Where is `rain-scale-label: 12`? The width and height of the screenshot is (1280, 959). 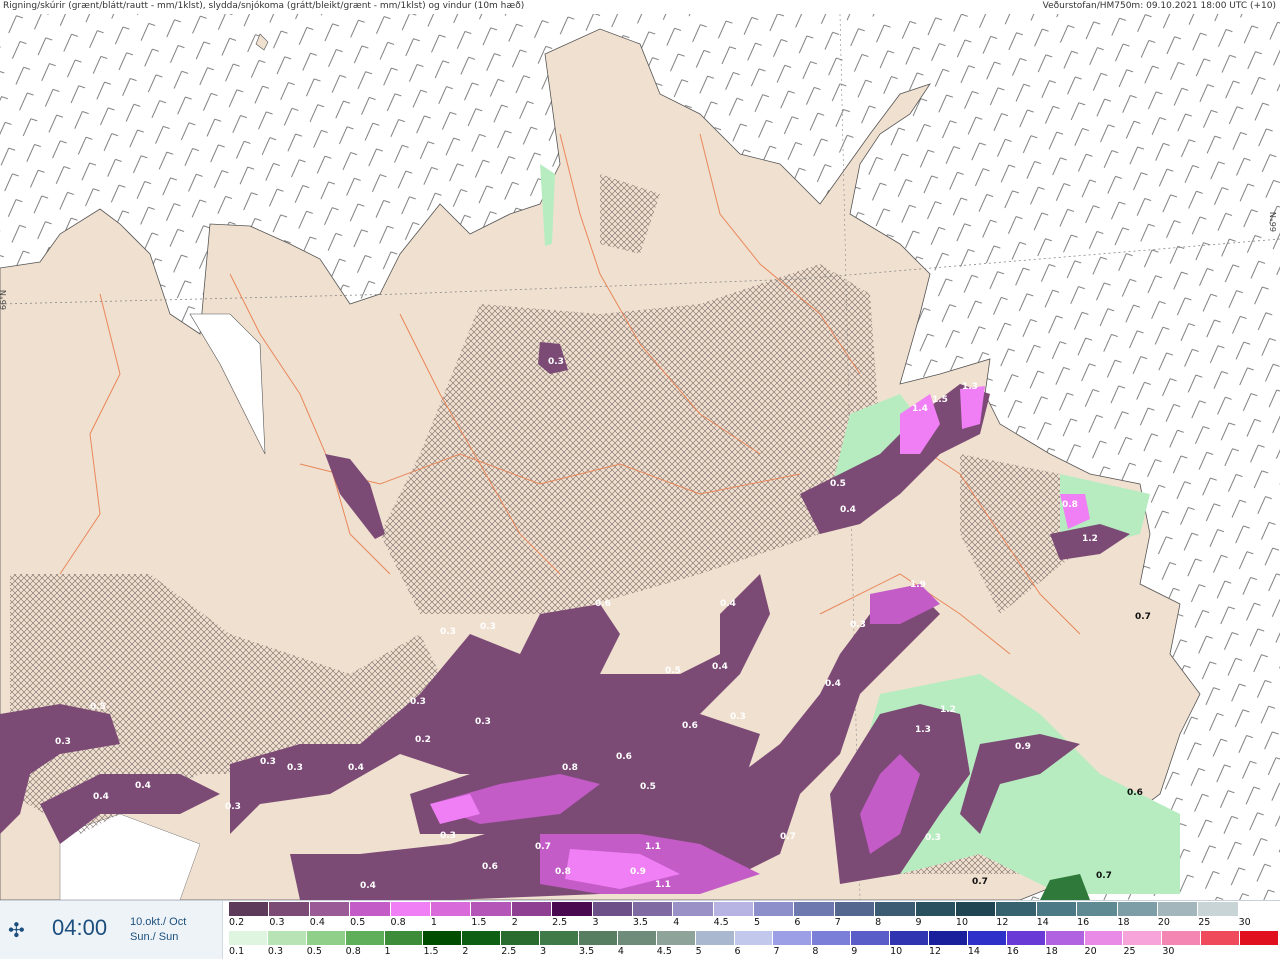
rain-scale-label: 12 is located at coordinates (935, 951).